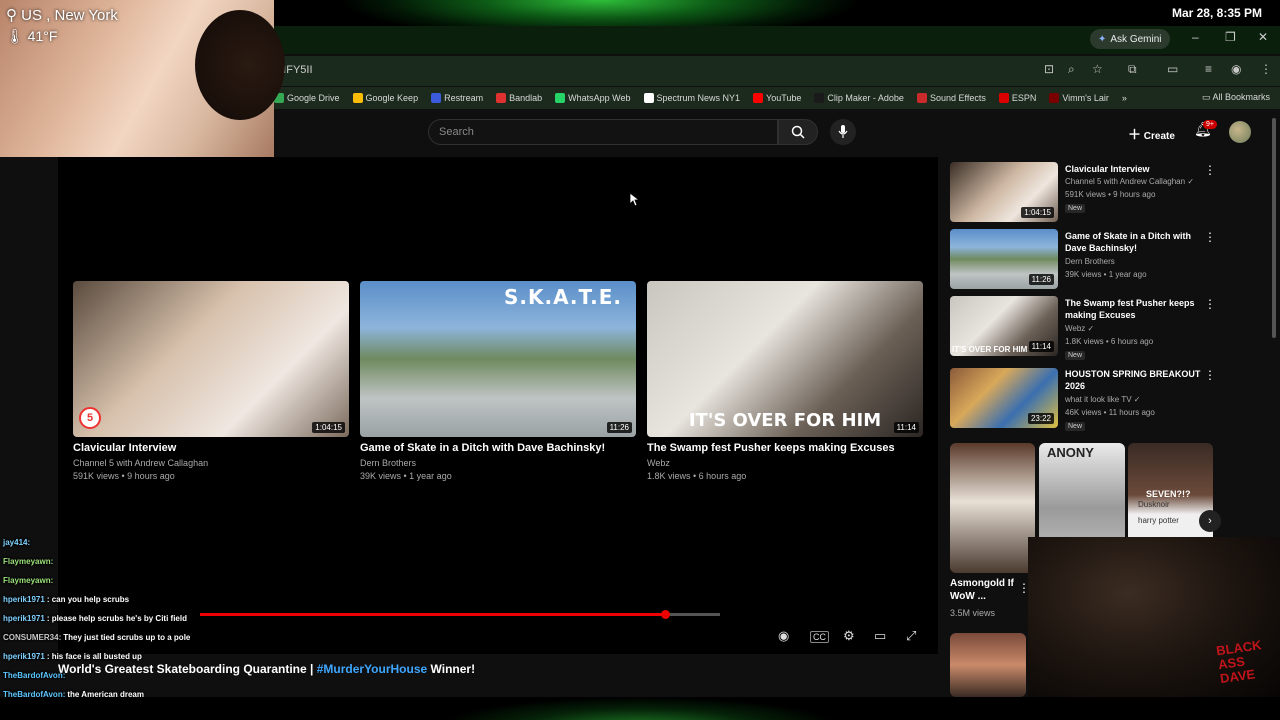  What do you see at coordinates (498, 359) in the screenshot?
I see `endscreen-video-2: S.K.A.T.E. 11:26` at bounding box center [498, 359].